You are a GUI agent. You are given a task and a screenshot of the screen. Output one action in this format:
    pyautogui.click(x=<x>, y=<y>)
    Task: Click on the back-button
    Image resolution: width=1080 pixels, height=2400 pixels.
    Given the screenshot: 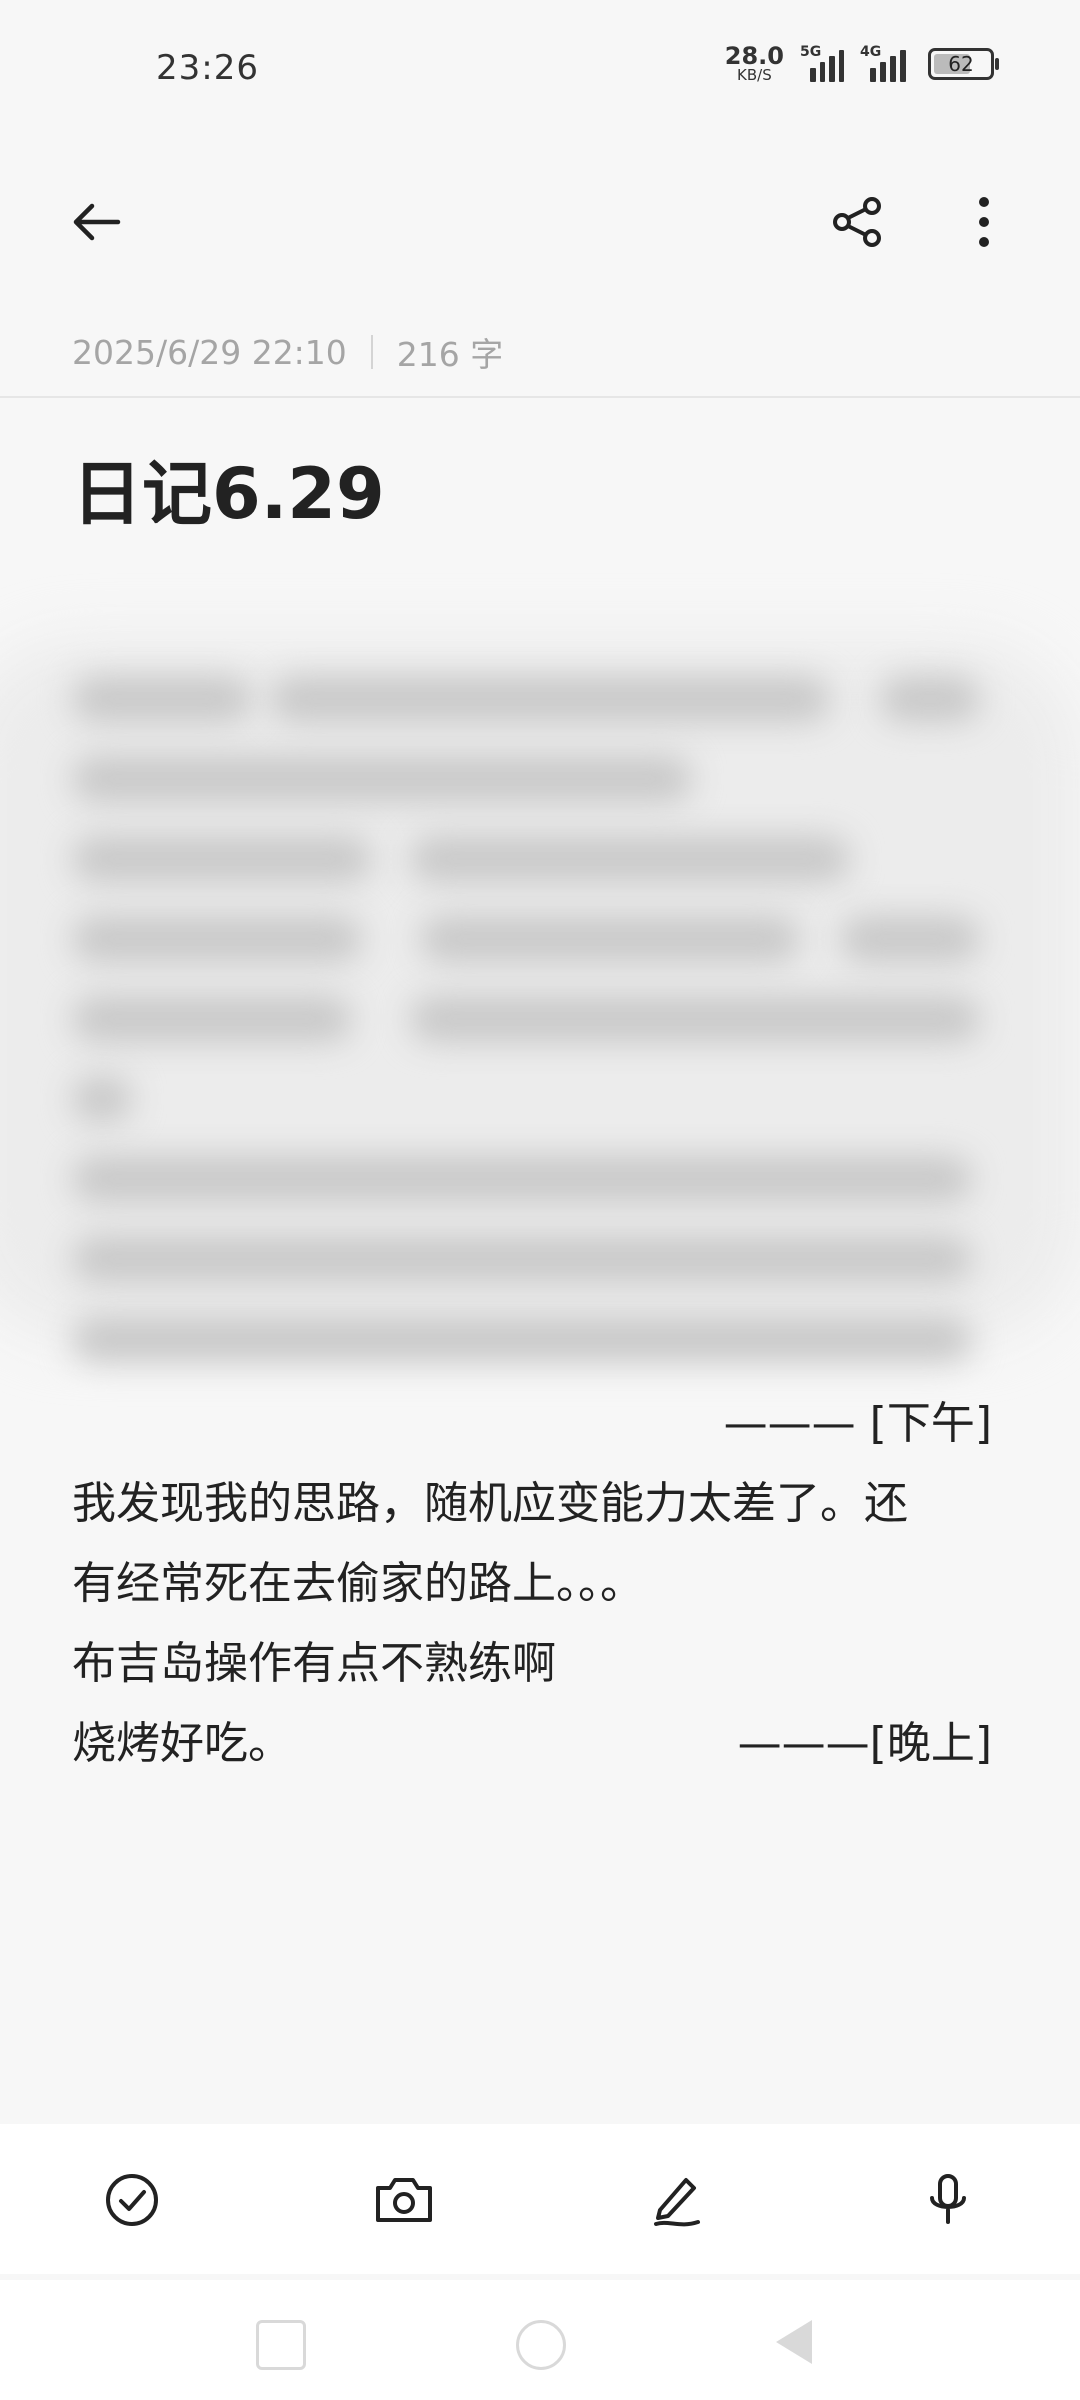 What is the action you would take?
    pyautogui.click(x=96, y=222)
    